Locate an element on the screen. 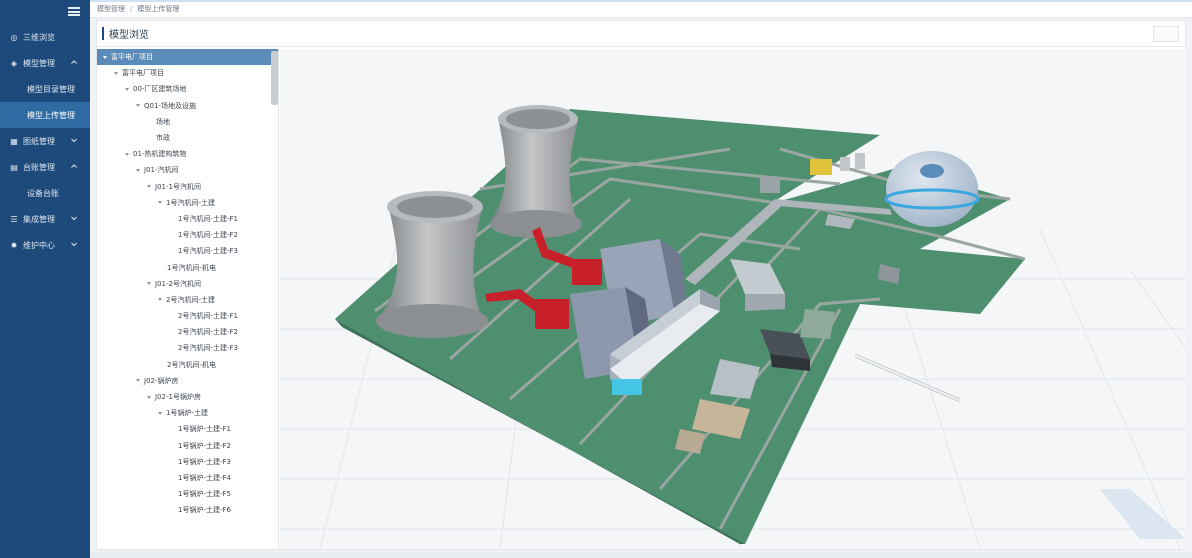 This screenshot has width=1192, height=558. tree-node-label: J01-2号汽机间 is located at coordinates (178, 283).